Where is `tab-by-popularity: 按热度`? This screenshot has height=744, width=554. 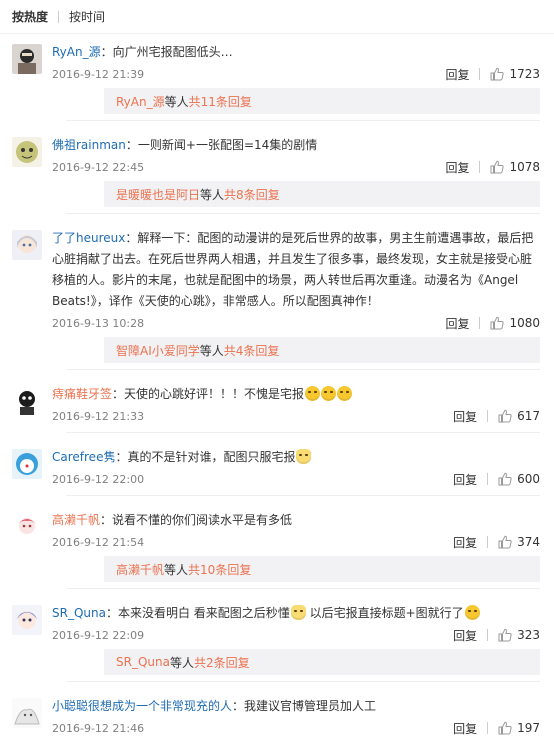
tab-by-popularity: 按热度 is located at coordinates (30, 16).